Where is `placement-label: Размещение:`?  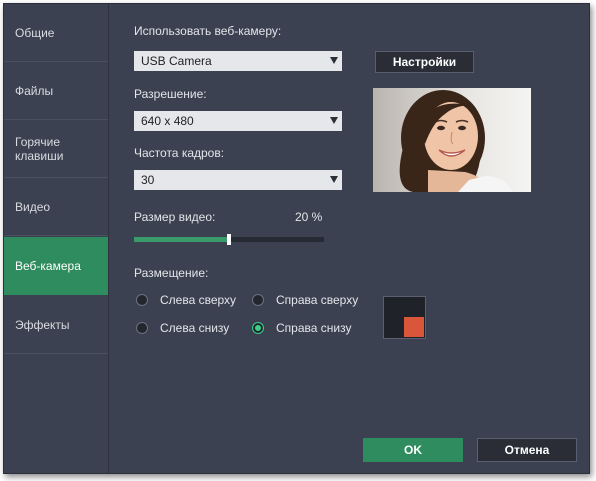
placement-label: Размещение: is located at coordinates (171, 273).